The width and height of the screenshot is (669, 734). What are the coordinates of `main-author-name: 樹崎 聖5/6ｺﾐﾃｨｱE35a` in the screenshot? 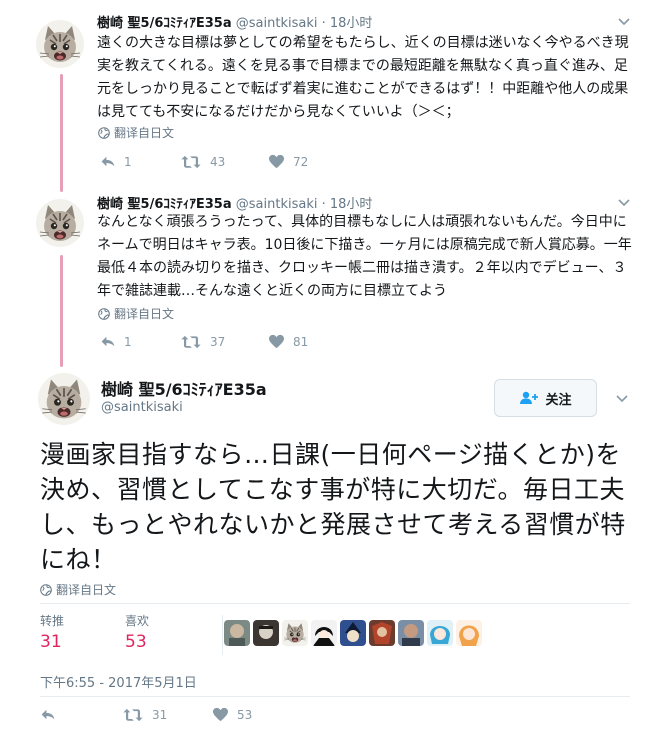 It's located at (184, 388).